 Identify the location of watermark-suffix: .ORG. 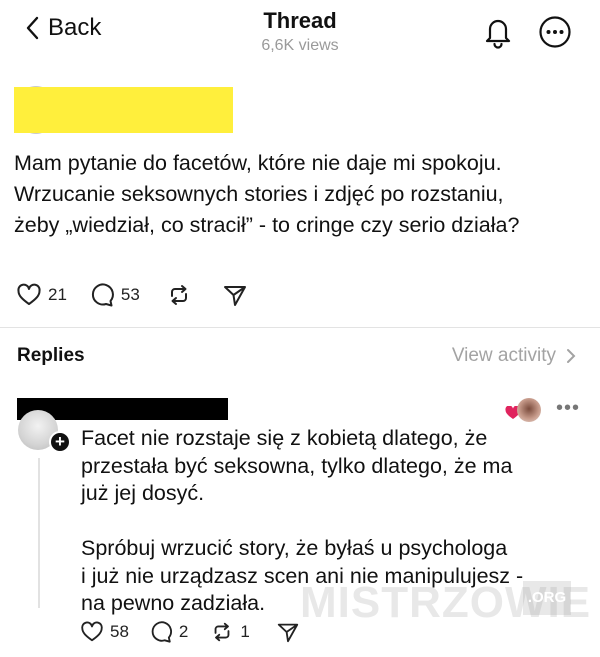
(547, 598).